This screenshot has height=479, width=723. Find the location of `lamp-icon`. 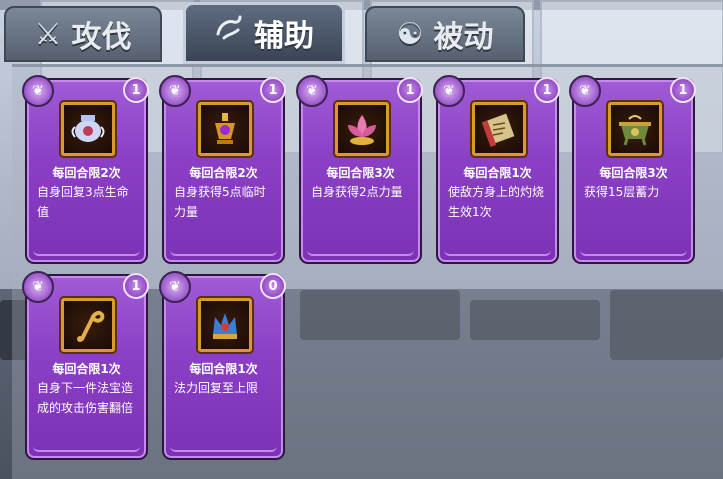

lamp-icon is located at coordinates (225, 129).